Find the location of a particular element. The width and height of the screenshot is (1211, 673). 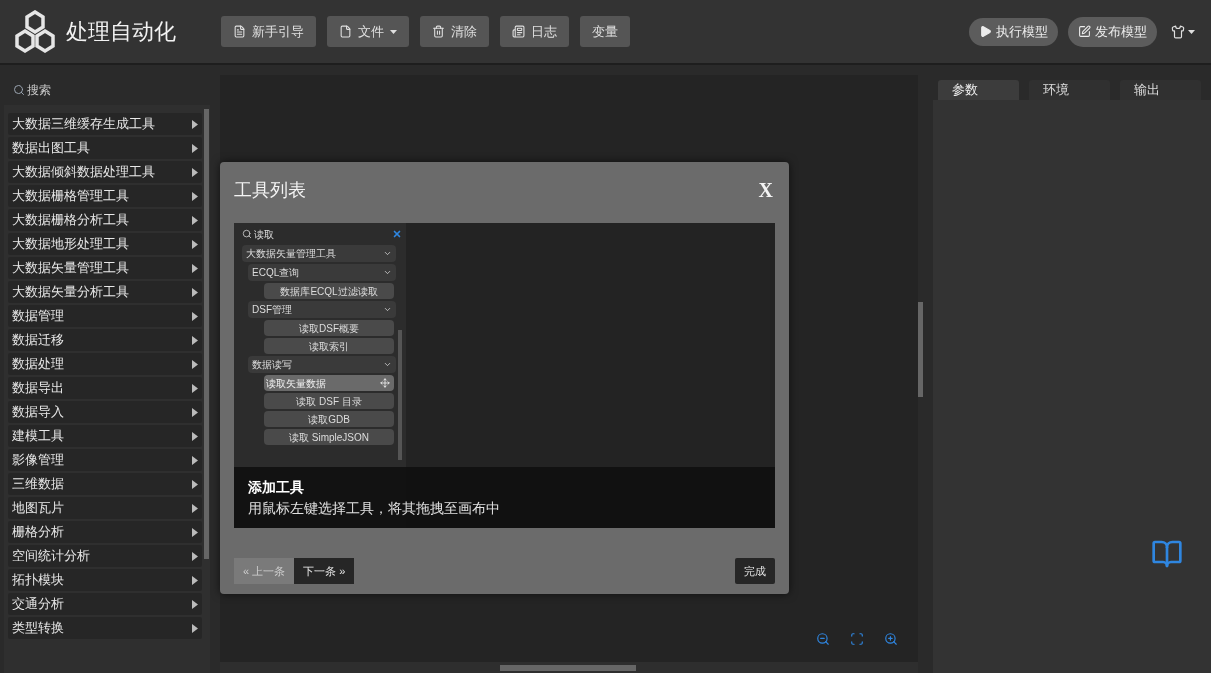

document-icon is located at coordinates (239, 31).